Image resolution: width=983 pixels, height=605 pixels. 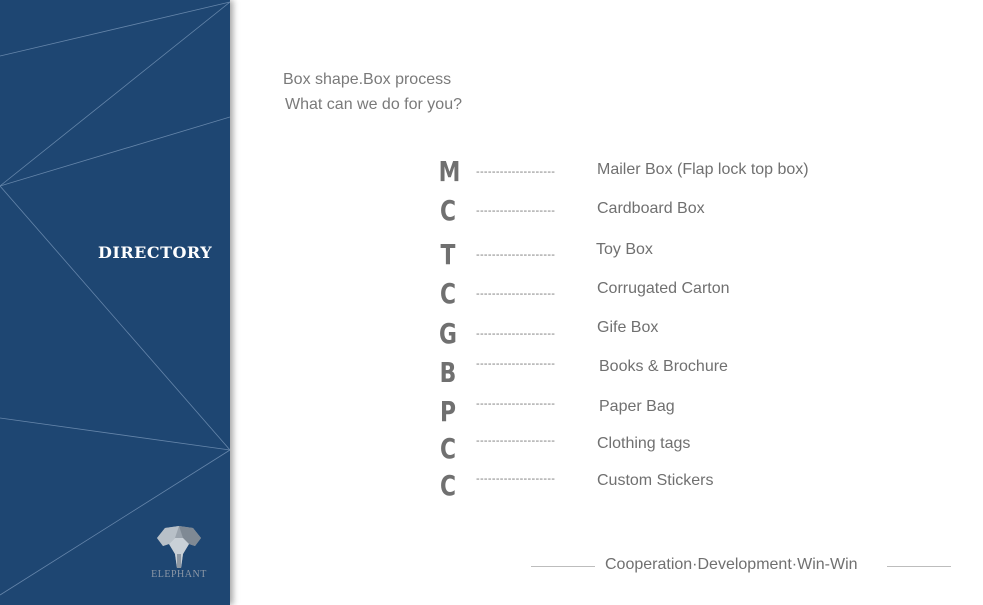 What do you see at coordinates (655, 480) in the screenshot?
I see `directory-label: Custom Stickers` at bounding box center [655, 480].